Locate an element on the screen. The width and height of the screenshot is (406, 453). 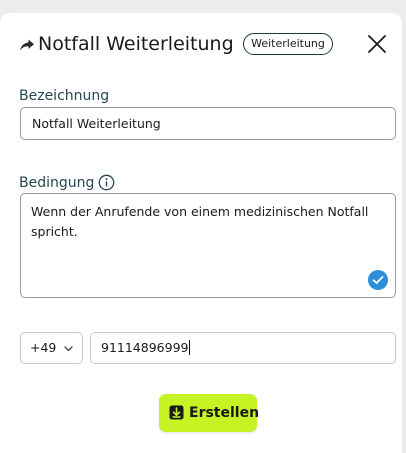
dialog-title: Notfall Weiterleitung is located at coordinates (136, 44).